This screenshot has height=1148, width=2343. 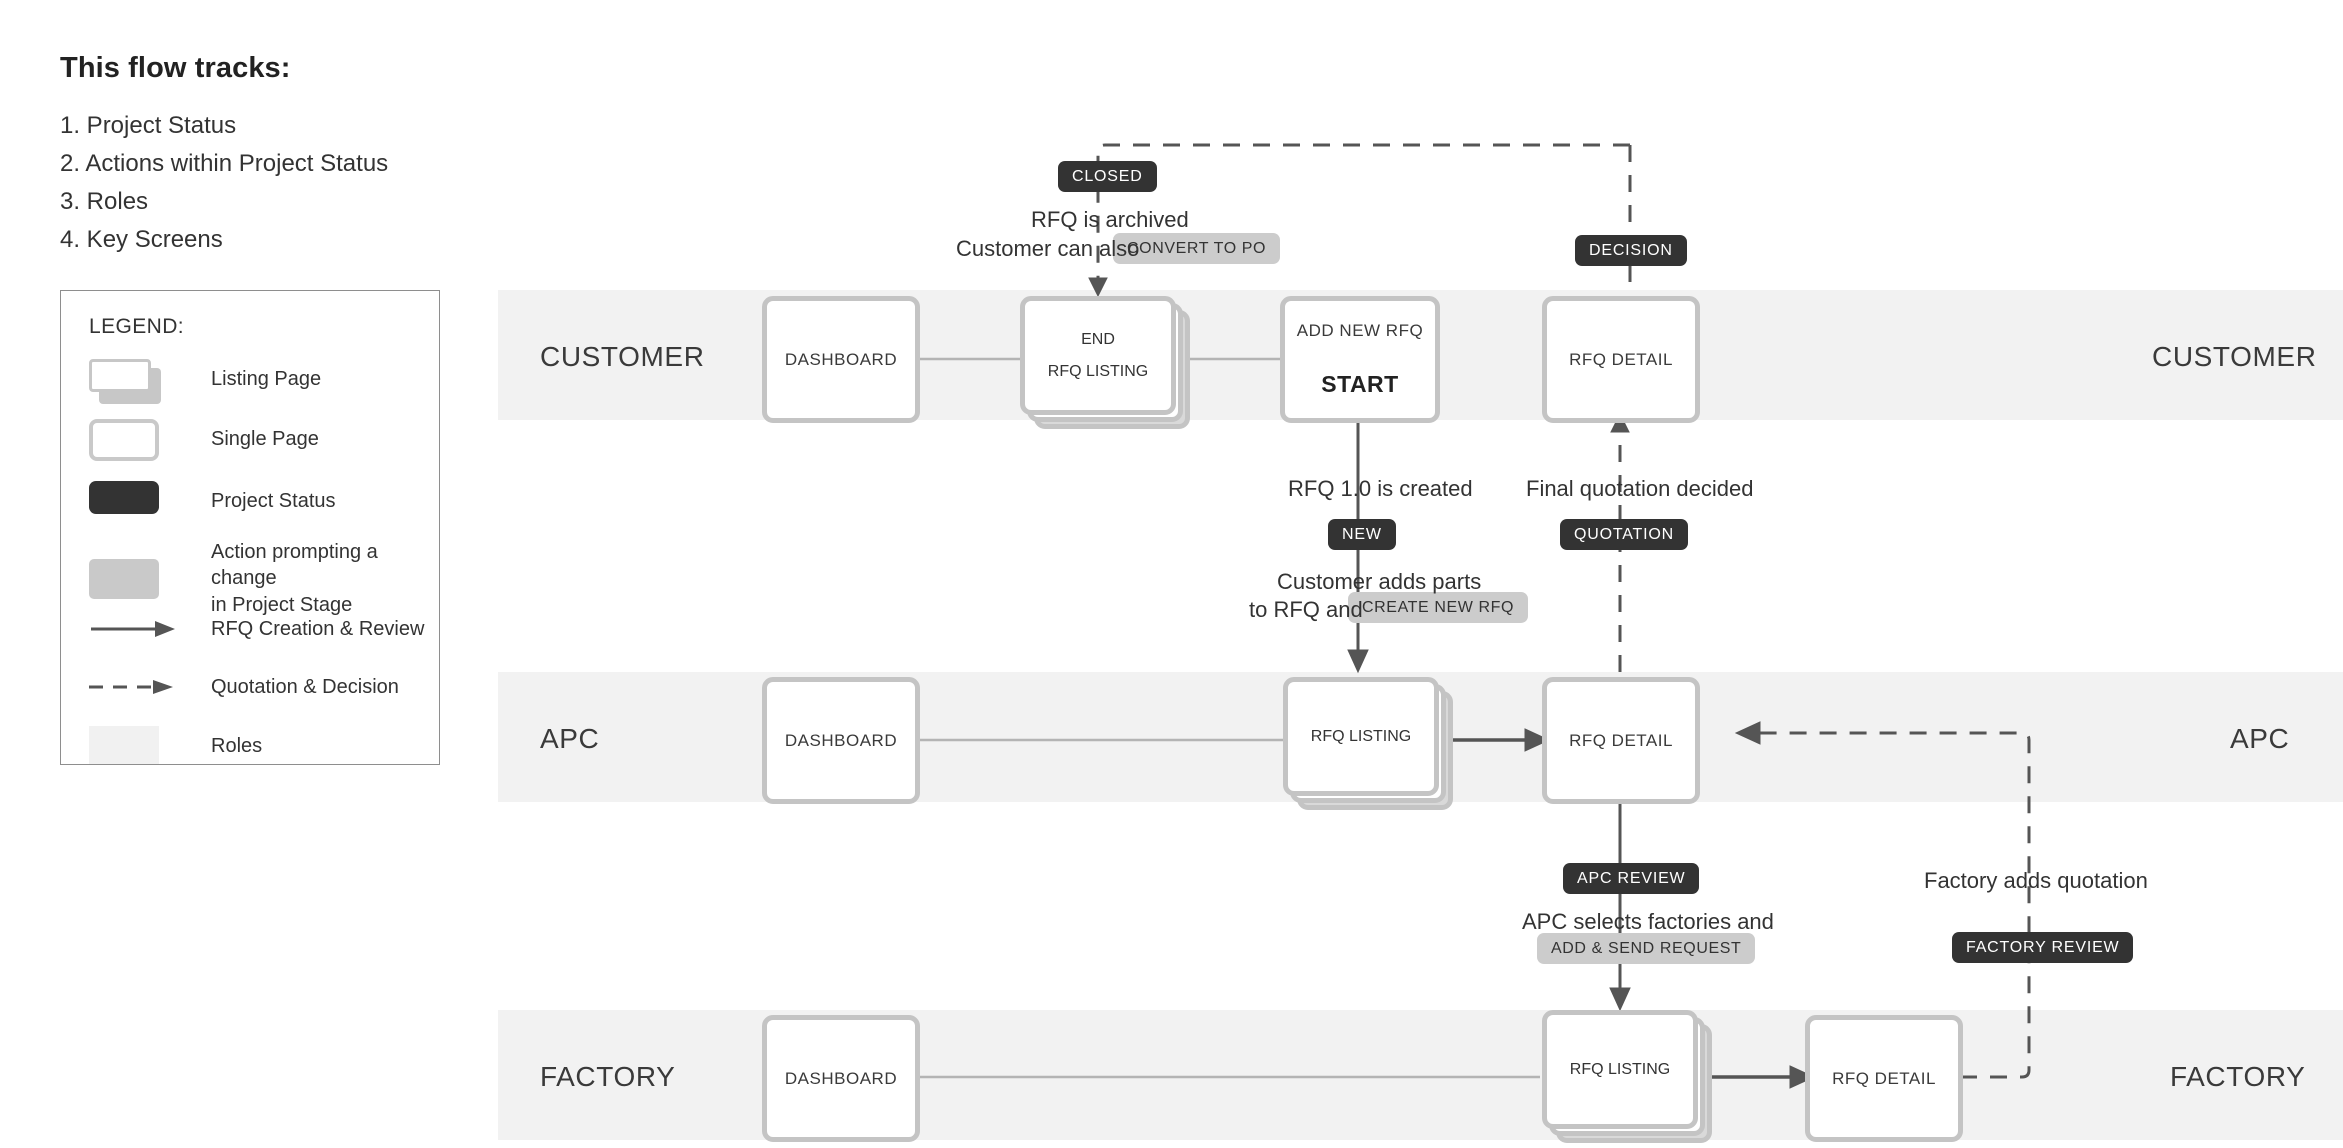 I want to click on legend-label-dashed-arrow: Quotation & Decision, so click(x=305, y=687).